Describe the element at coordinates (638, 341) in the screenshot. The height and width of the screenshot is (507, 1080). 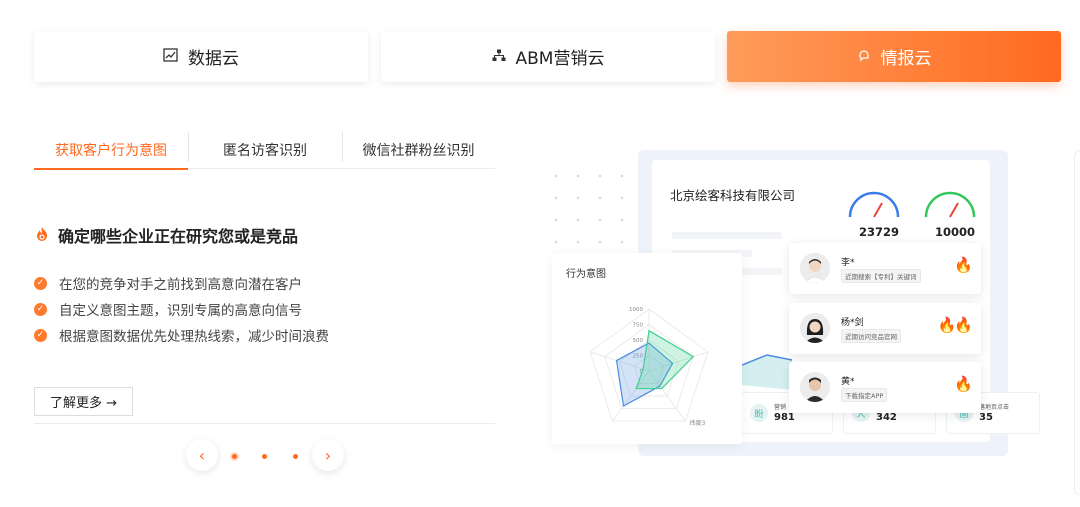
I see `radar-tick-label: 500` at that location.